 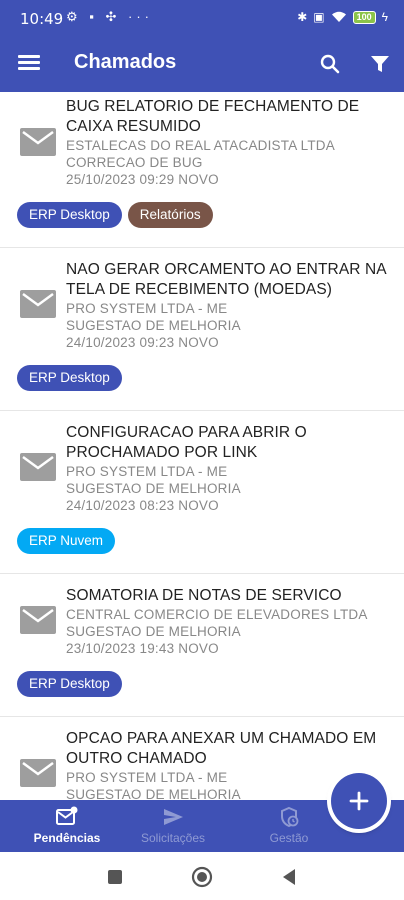 I want to click on ticket-datetime-status: 24/10/2023 09:23 NOVO, so click(x=142, y=342).